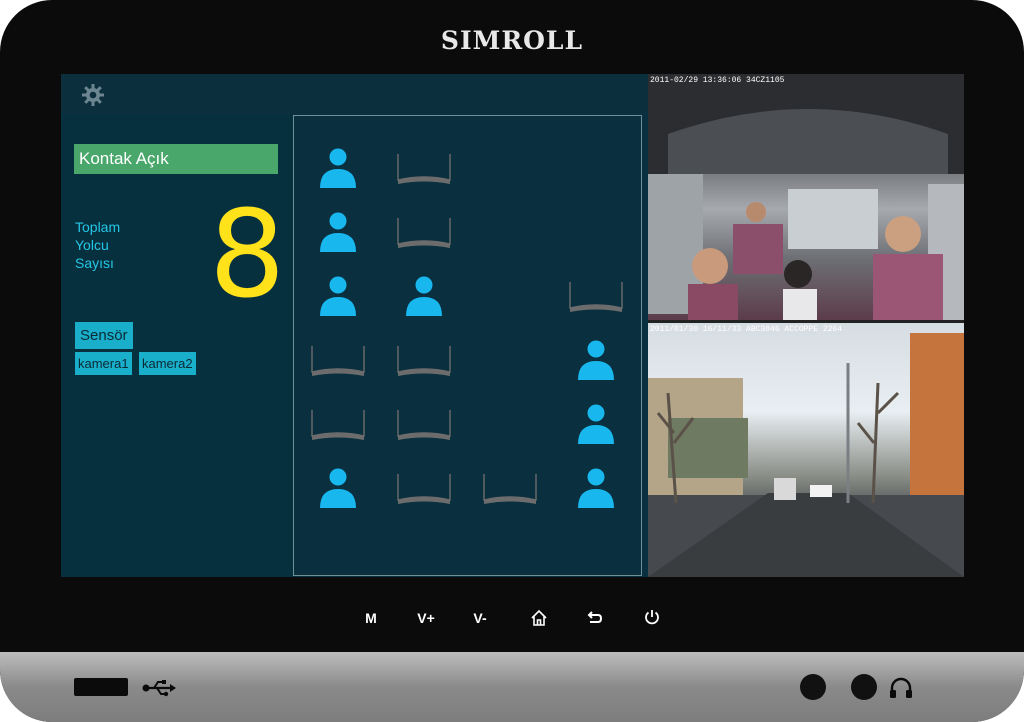  I want to click on home-icon, so click(539, 618).